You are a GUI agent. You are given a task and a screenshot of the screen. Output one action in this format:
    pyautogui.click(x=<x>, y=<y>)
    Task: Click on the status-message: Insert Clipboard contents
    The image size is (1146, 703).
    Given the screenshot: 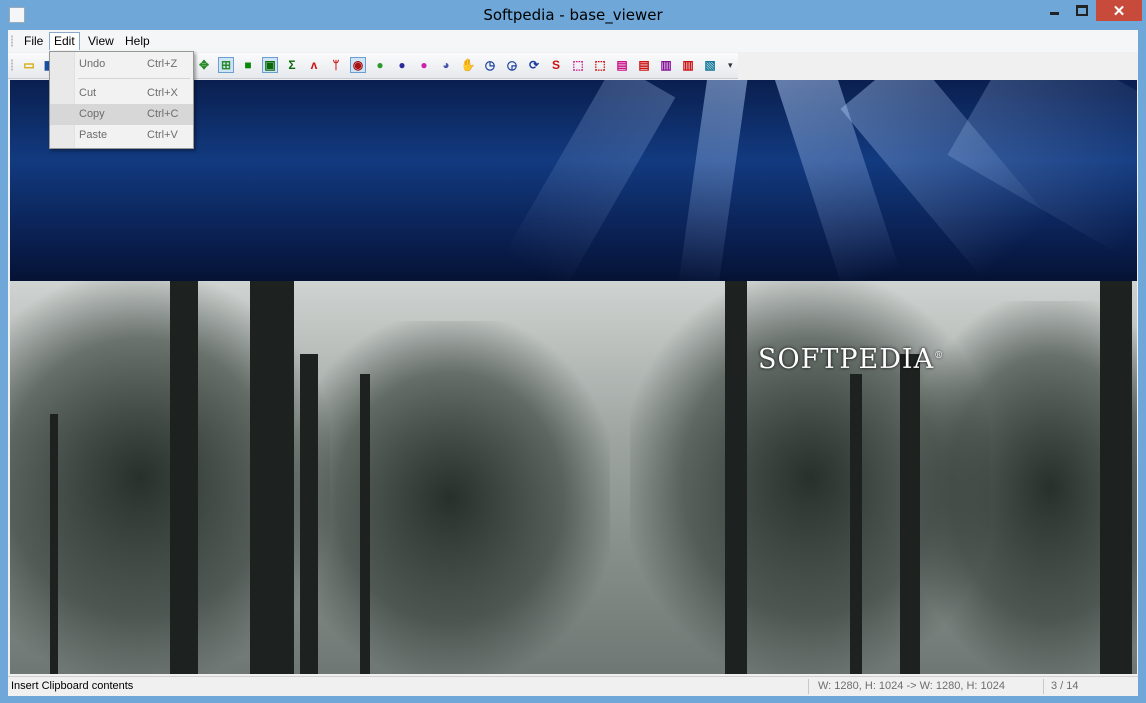 What is the action you would take?
    pyautogui.click(x=72, y=686)
    